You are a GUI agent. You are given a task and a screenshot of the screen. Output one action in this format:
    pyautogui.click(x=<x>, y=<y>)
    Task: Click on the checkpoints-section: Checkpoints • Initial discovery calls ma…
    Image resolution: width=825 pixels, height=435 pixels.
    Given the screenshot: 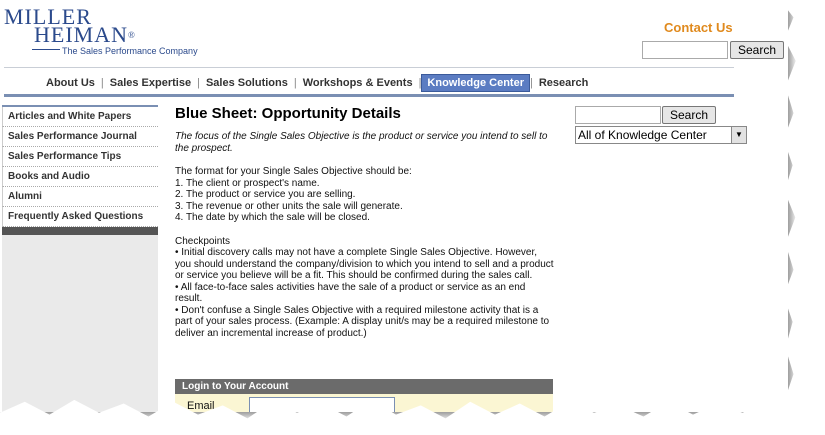 What is the action you would take?
    pyautogui.click(x=365, y=288)
    